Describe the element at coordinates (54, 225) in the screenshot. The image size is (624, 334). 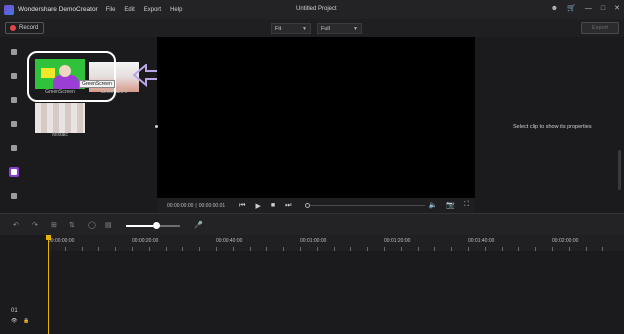
I see `crop-icon: ⊞` at that location.